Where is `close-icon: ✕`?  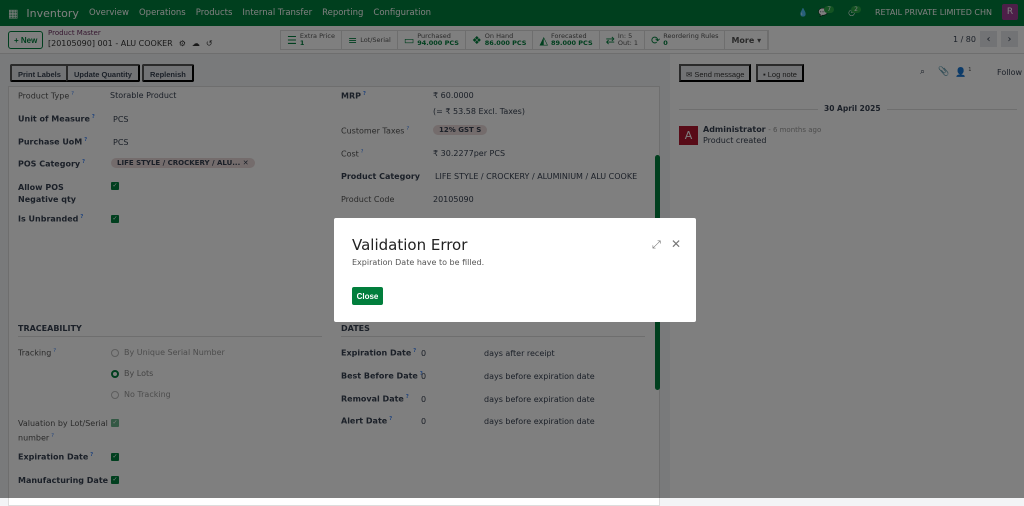 close-icon: ✕ is located at coordinates (676, 244).